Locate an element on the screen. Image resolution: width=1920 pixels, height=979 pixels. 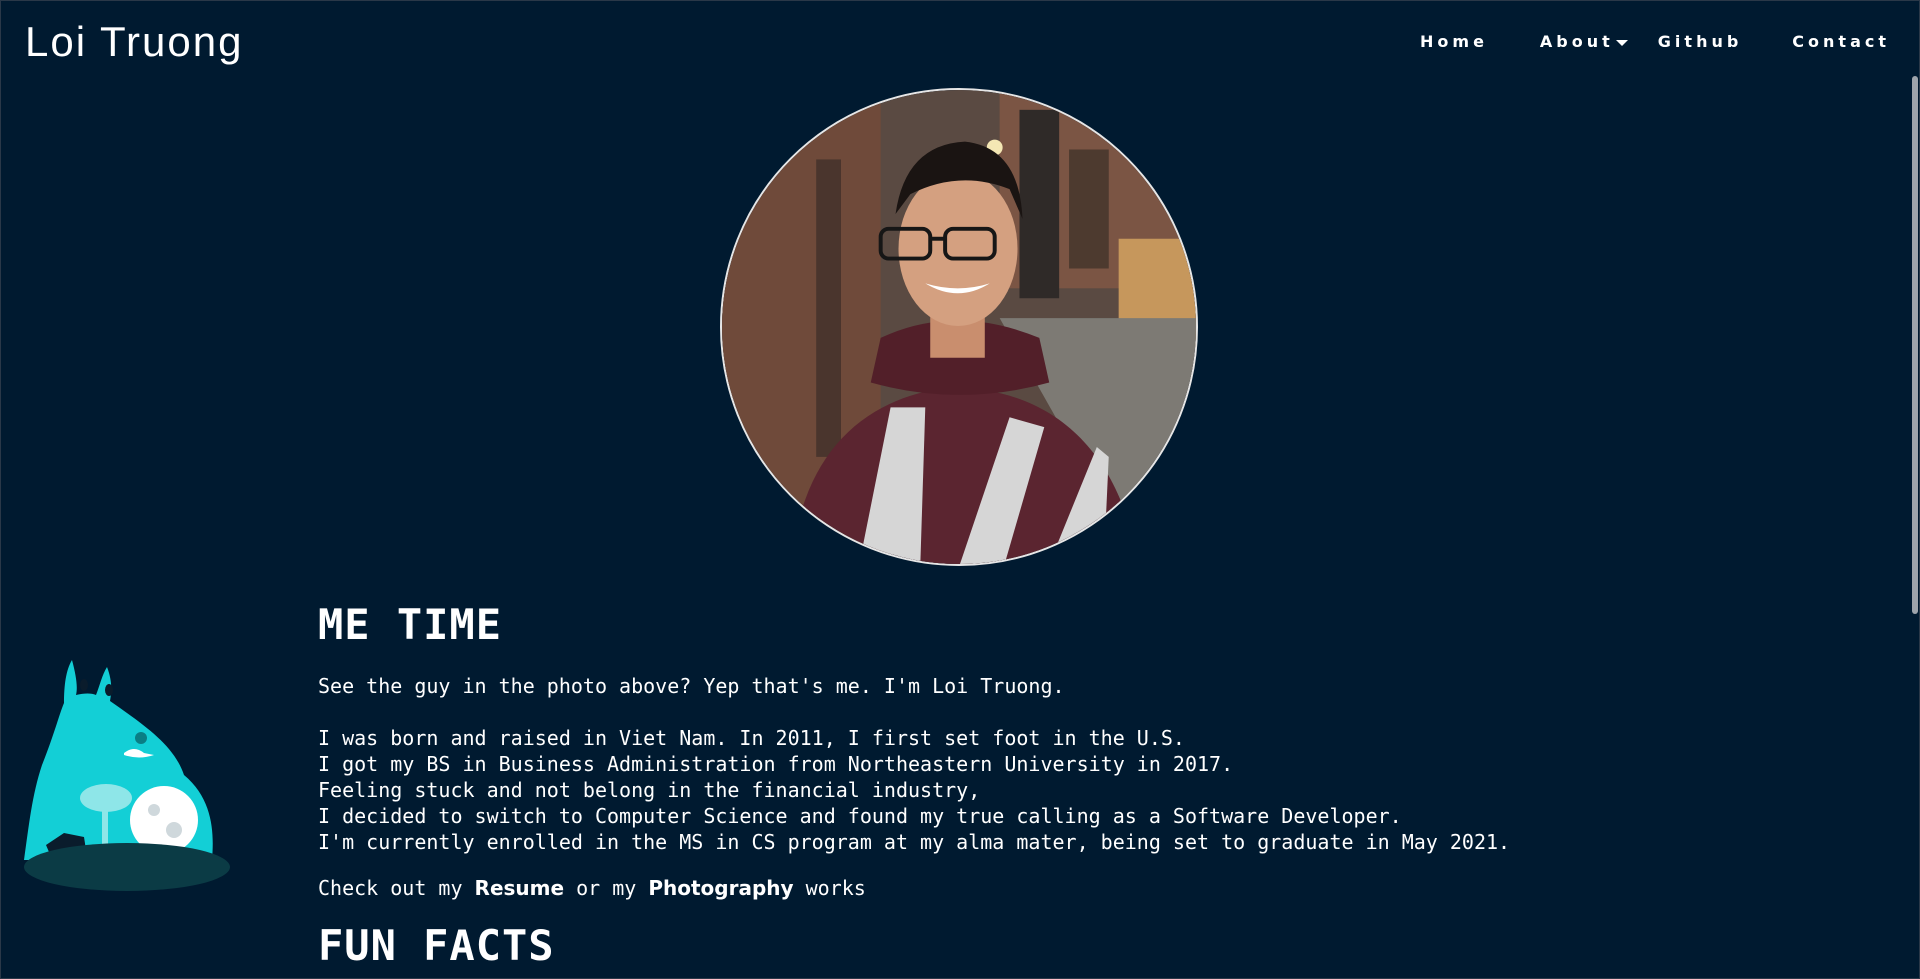
main-nav: Home About Github Contact is located at coordinates (1655, 41).